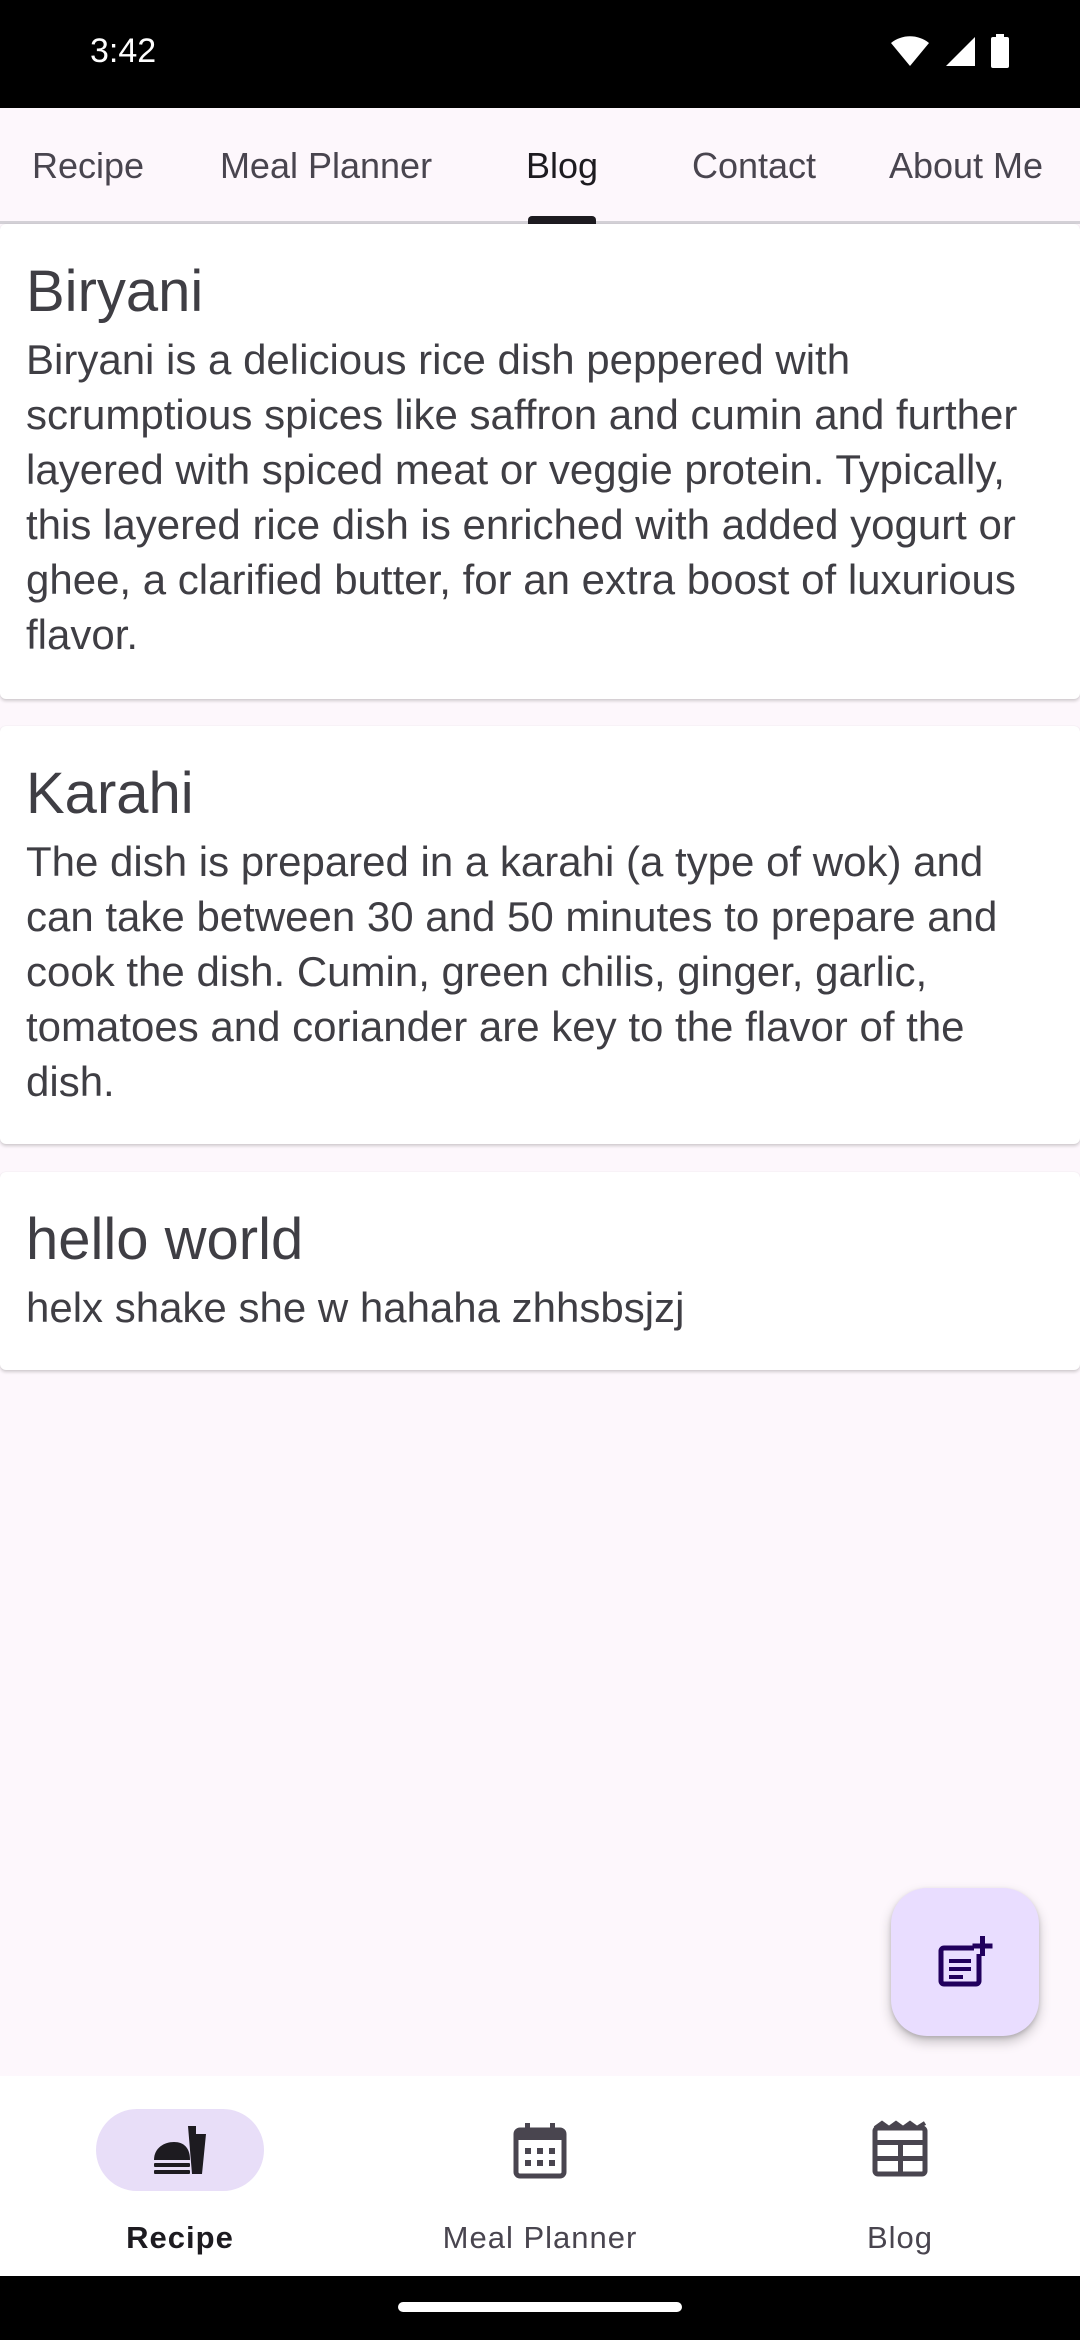 Image resolution: width=1080 pixels, height=2340 pixels. I want to click on tab-meal-planner: Meal Planner, so click(326, 166).